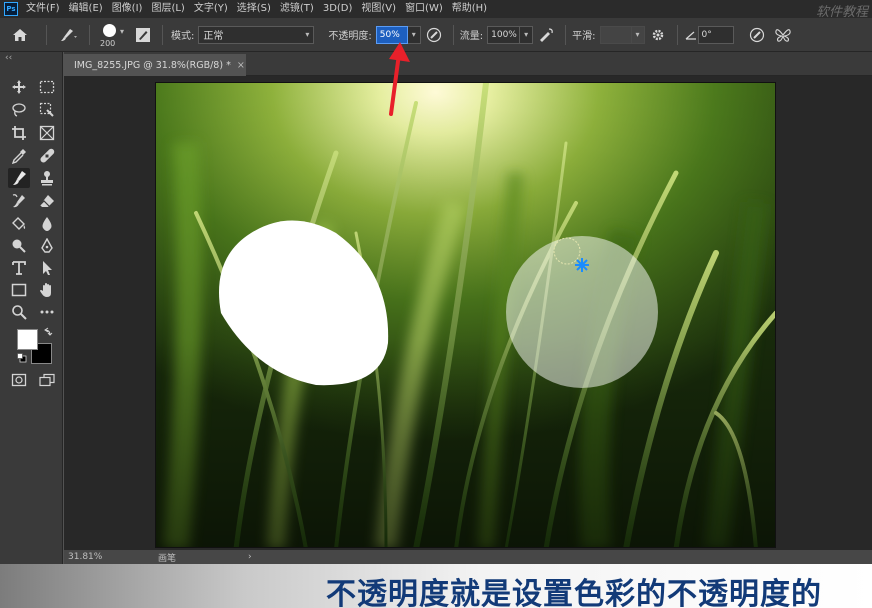  Describe the element at coordinates (19, 87) in the screenshot. I see `move-tool-icon` at that location.